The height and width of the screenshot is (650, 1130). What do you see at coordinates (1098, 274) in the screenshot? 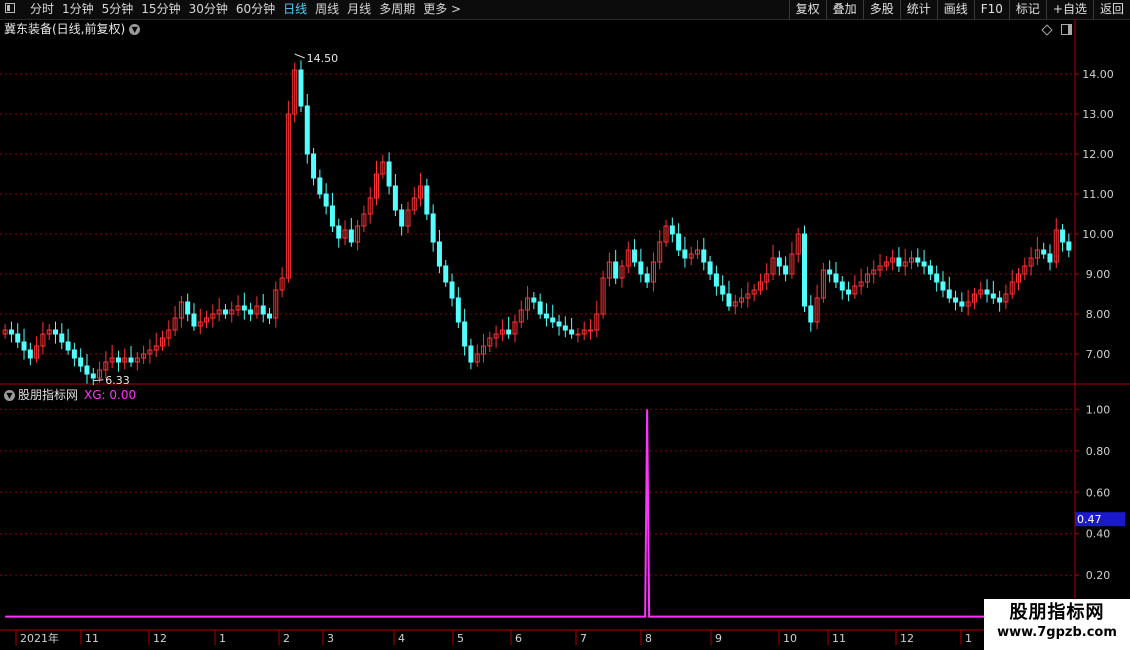
I see `y-tick-label: 9.00` at bounding box center [1098, 274].